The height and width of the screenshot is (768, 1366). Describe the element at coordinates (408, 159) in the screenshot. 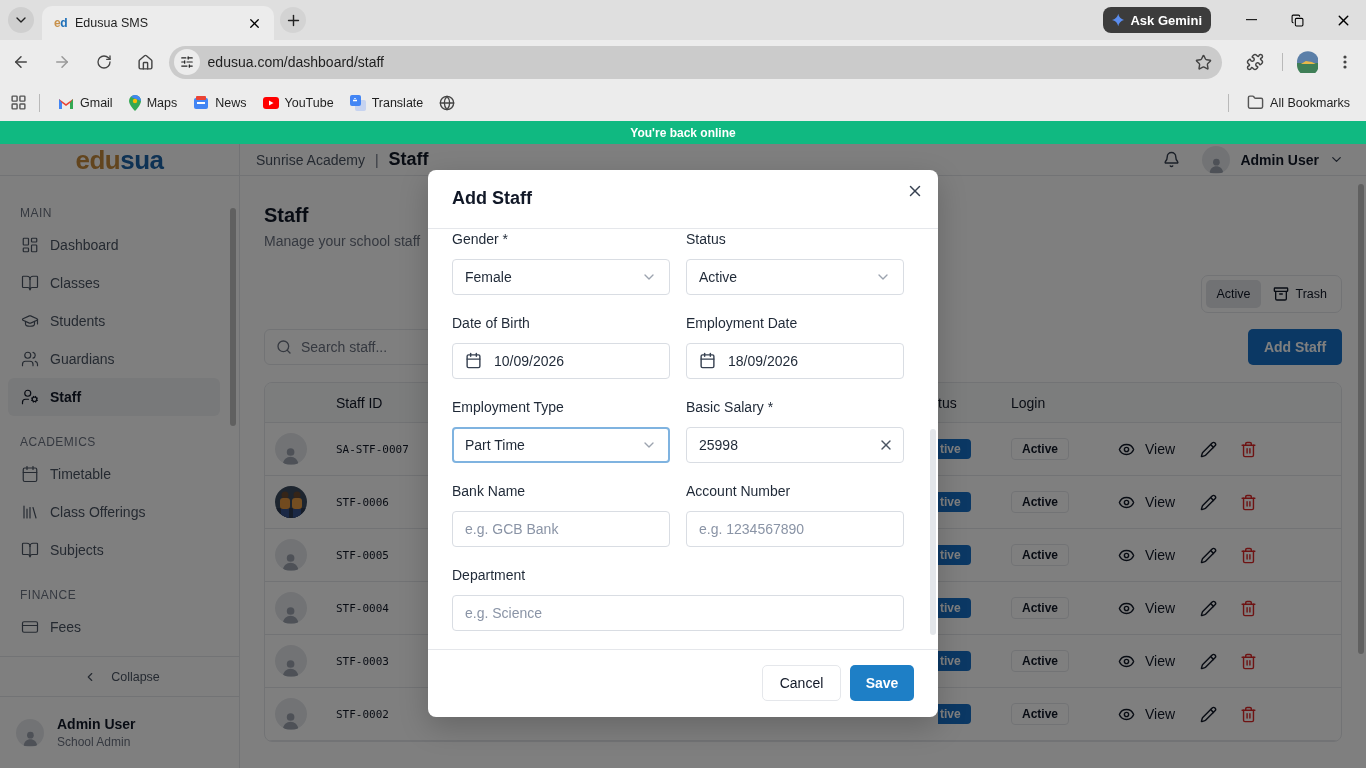

I see `page-title: Staff` at that location.